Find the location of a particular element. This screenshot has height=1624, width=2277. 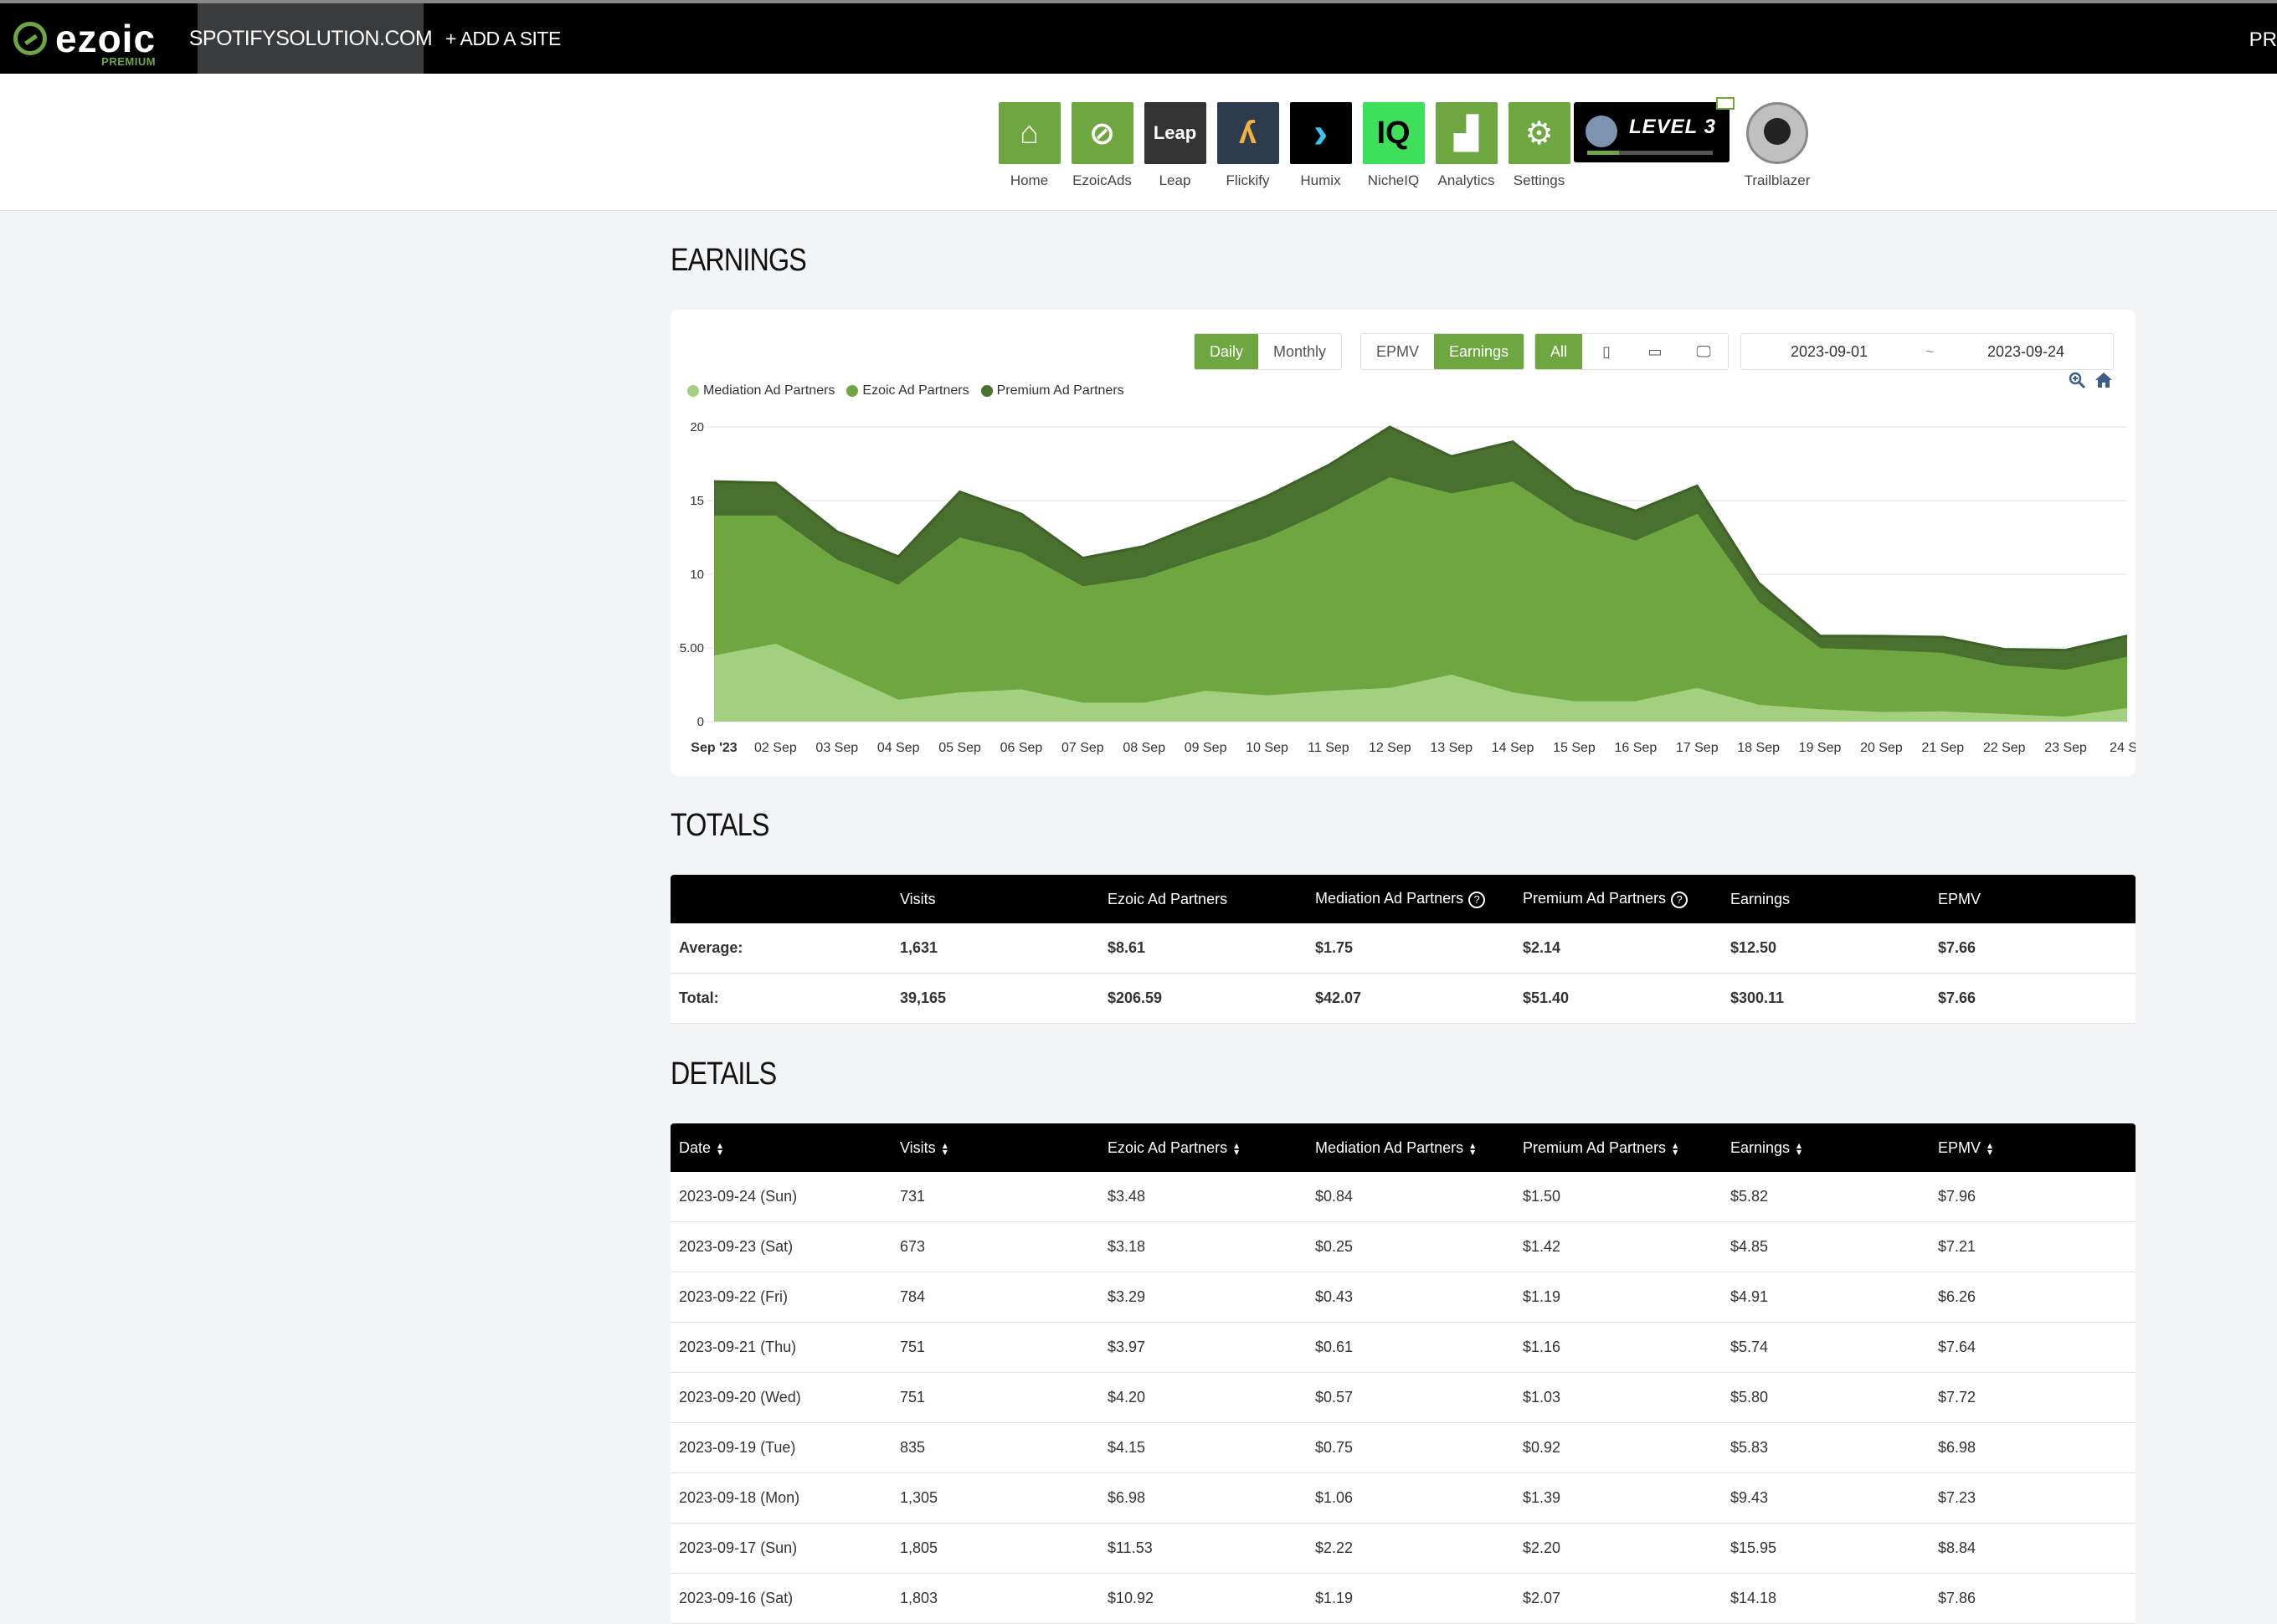

legend-ezoic: Ezoic Ad Partners is located at coordinates (907, 390).